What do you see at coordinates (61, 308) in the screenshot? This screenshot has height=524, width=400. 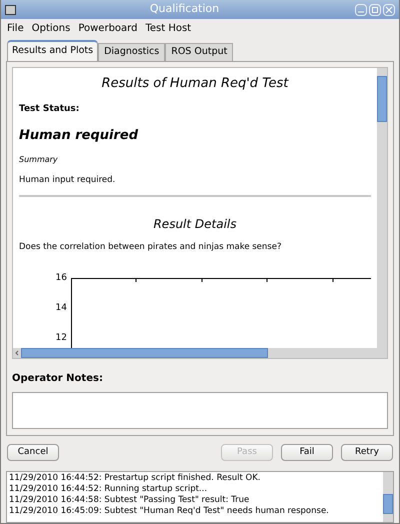 I see `axis-tick-label: 14` at bounding box center [61, 308].